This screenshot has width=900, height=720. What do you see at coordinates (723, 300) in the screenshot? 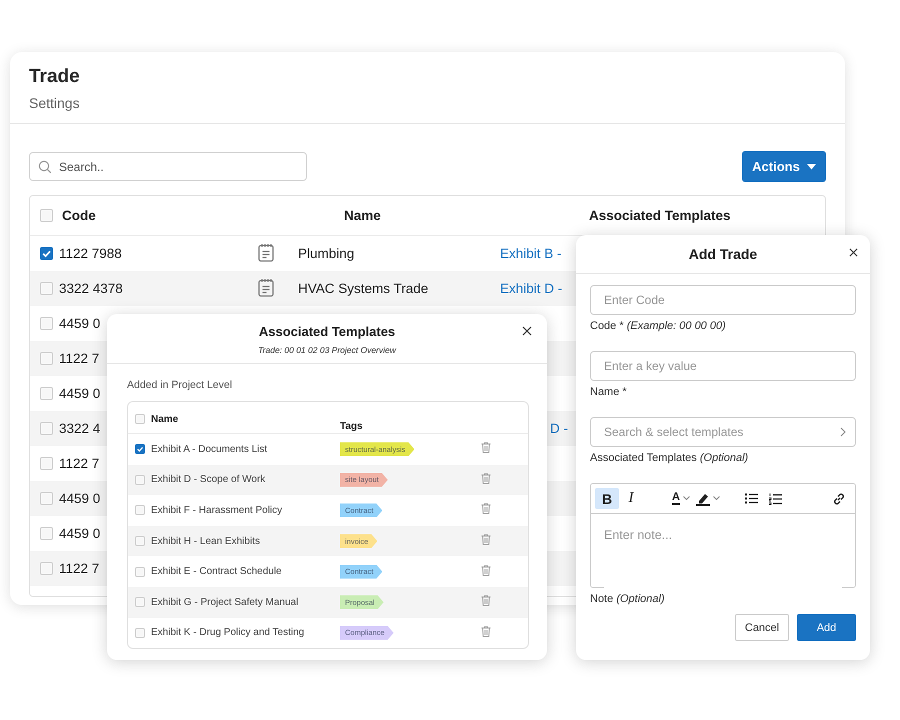
I see `input-field: Enter Code` at bounding box center [723, 300].